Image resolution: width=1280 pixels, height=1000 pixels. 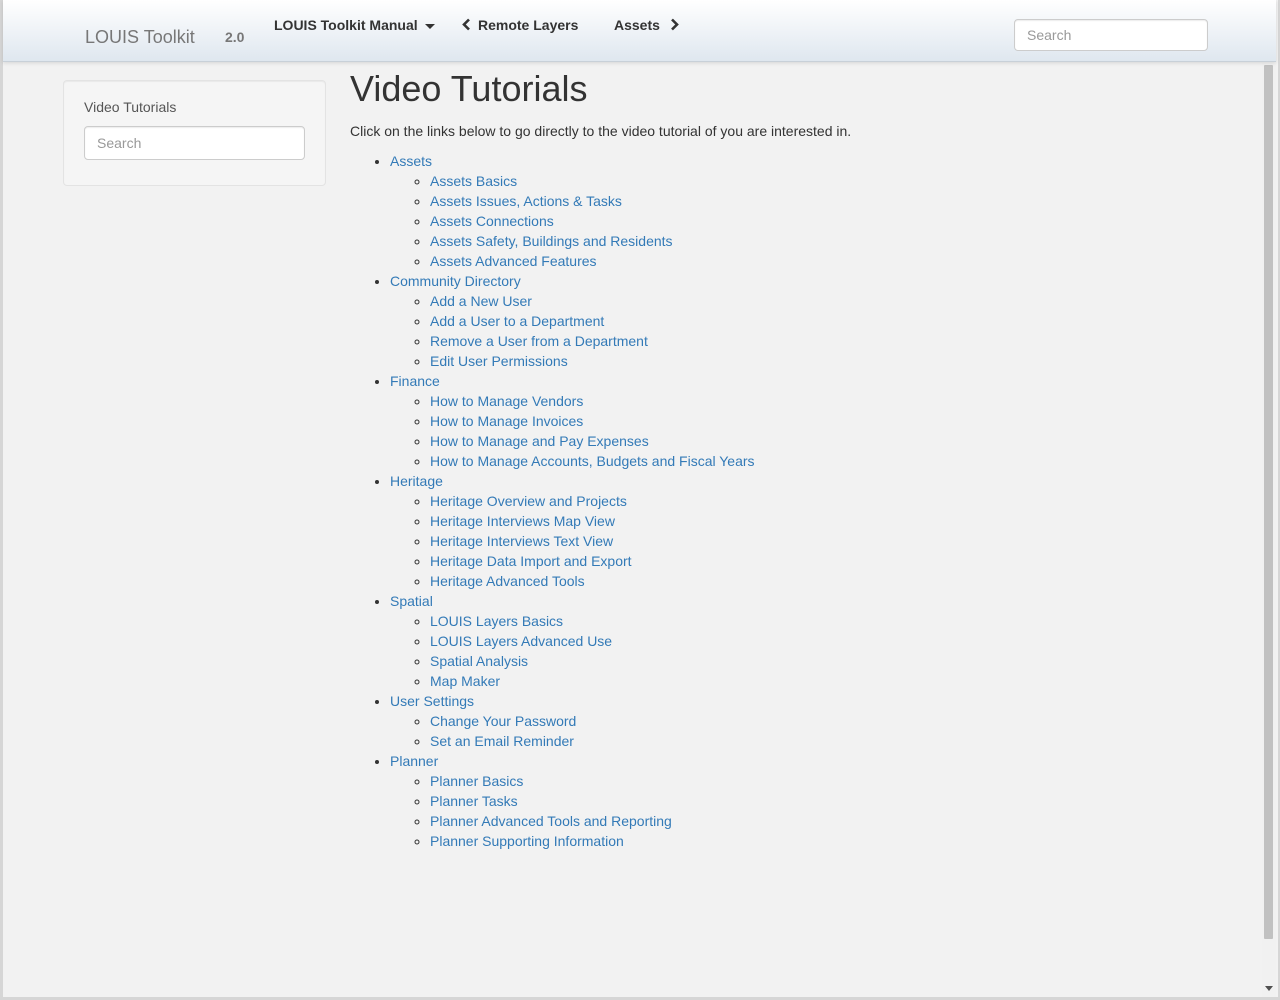 What do you see at coordinates (503, 721) in the screenshot?
I see `tutorial-link: Change Your Password` at bounding box center [503, 721].